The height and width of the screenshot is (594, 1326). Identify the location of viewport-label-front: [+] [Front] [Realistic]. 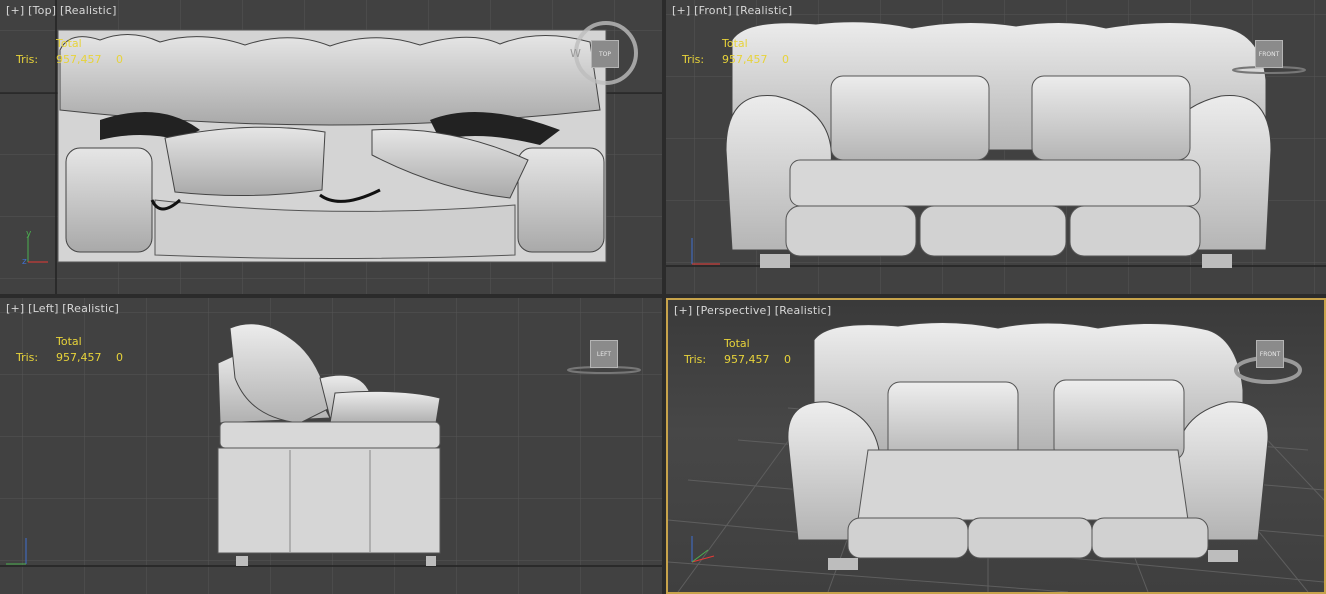
(732, 10).